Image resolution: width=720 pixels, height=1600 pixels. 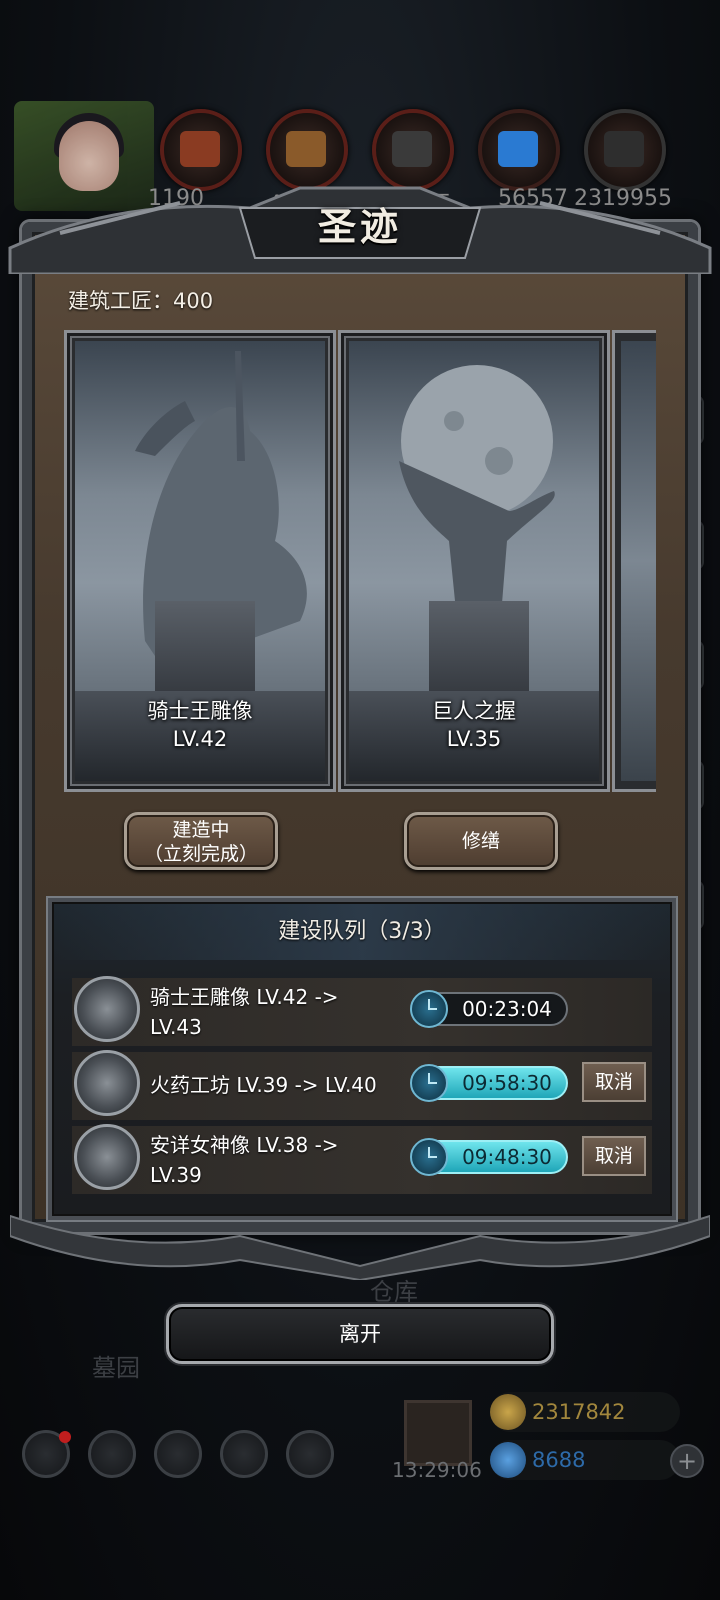 I want to click on gem-value: 8688, so click(x=559, y=1460).